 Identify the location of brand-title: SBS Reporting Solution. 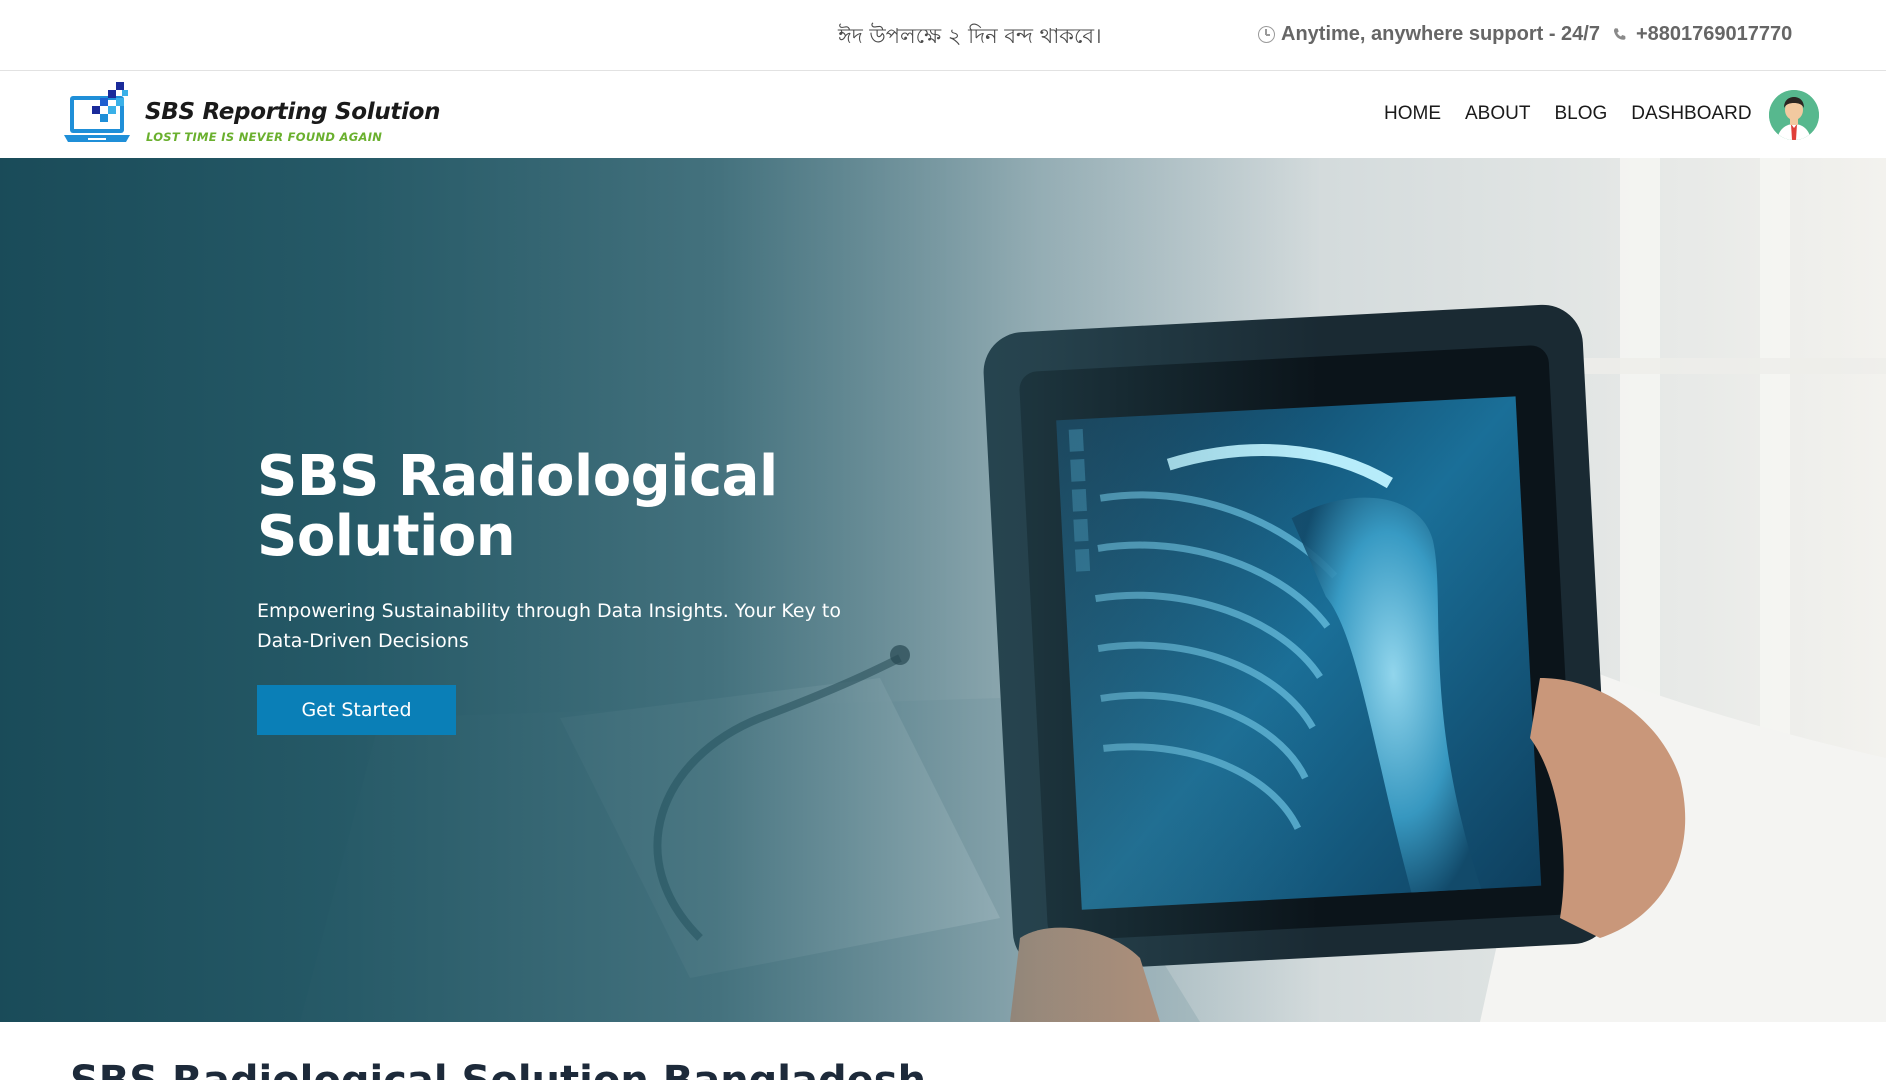
(293, 112).